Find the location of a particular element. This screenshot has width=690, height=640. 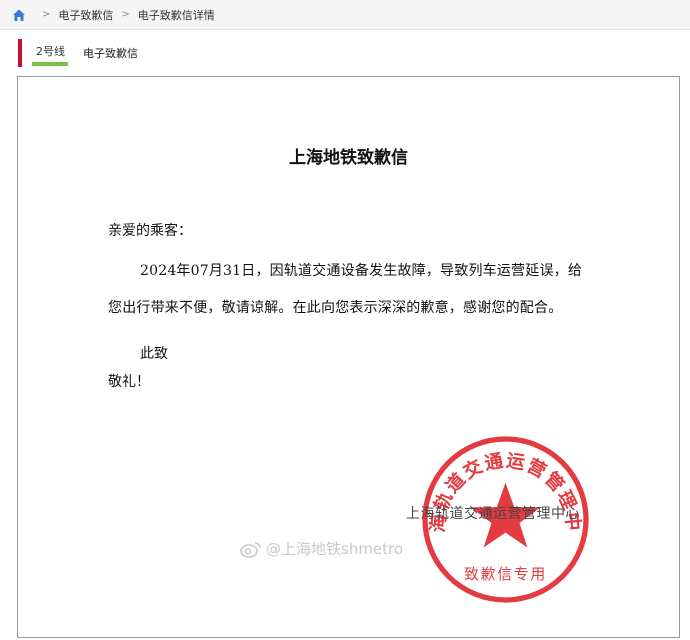

weibo-watermark: @上海地铁shmetro is located at coordinates (321, 548).